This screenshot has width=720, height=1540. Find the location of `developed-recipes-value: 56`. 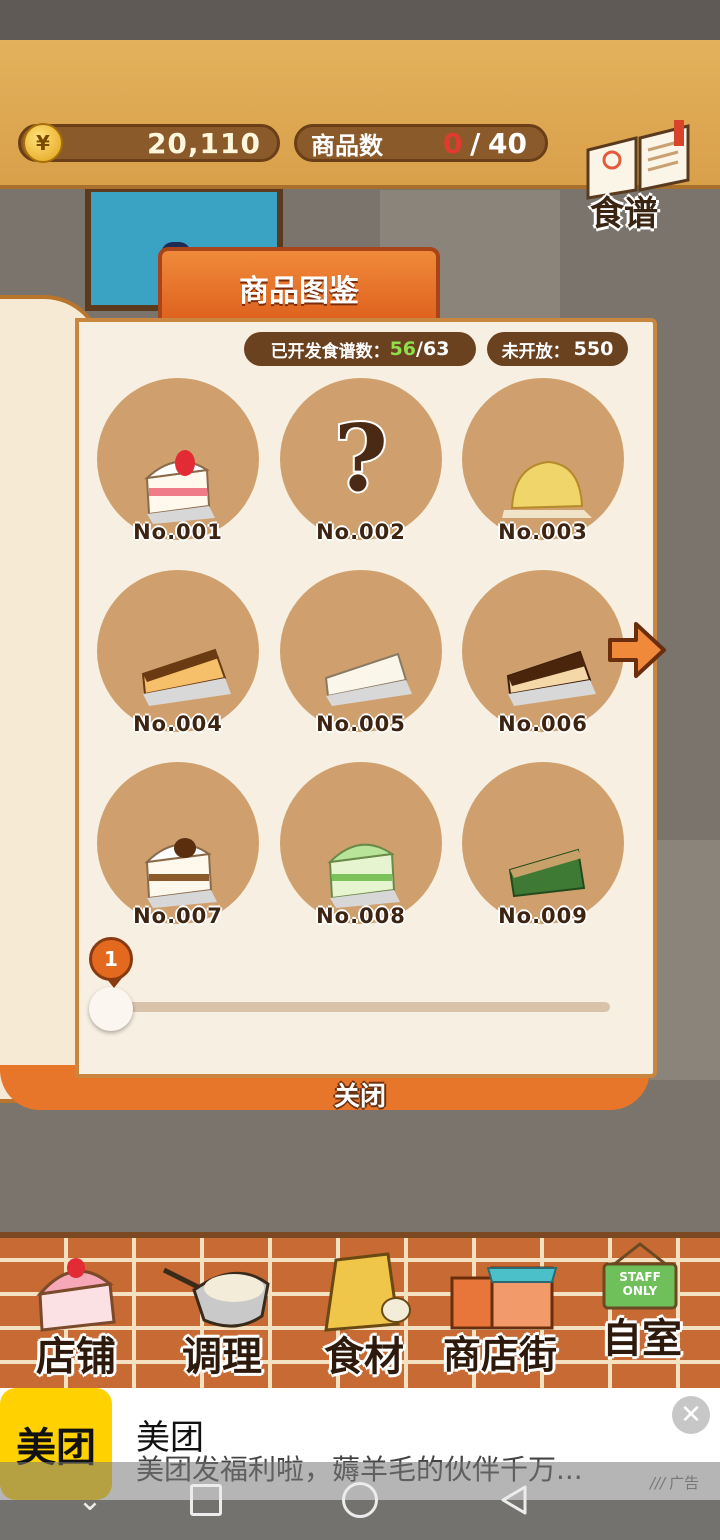

developed-recipes-value: 56 is located at coordinates (403, 349).